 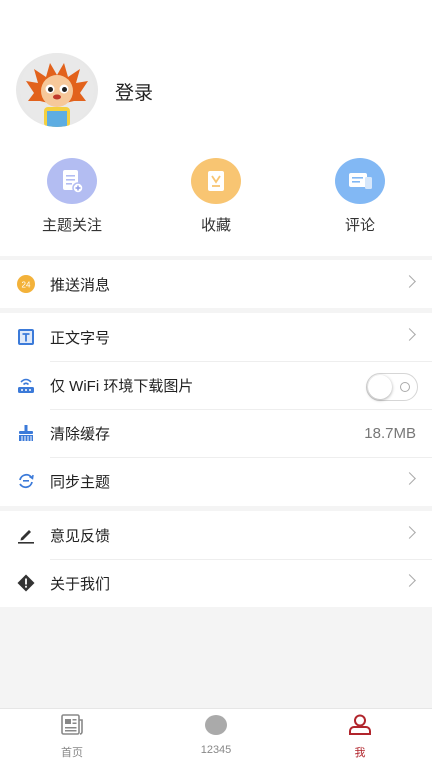 What do you see at coordinates (72, 736) in the screenshot?
I see `tab-home: 首页` at bounding box center [72, 736].